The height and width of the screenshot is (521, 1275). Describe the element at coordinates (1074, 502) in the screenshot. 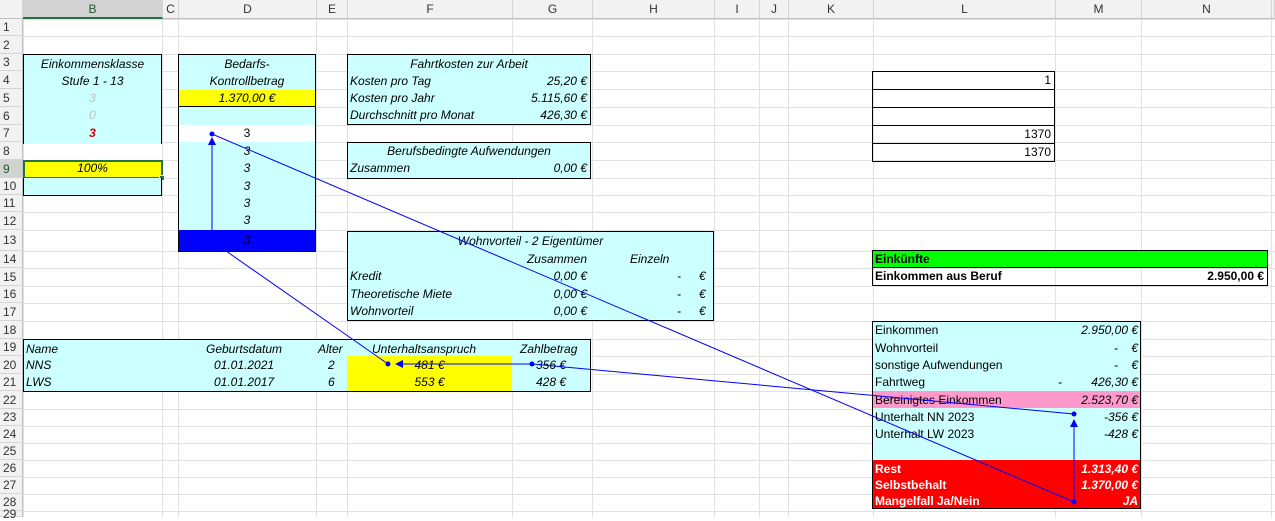

I see `trace-dot-m28` at that location.